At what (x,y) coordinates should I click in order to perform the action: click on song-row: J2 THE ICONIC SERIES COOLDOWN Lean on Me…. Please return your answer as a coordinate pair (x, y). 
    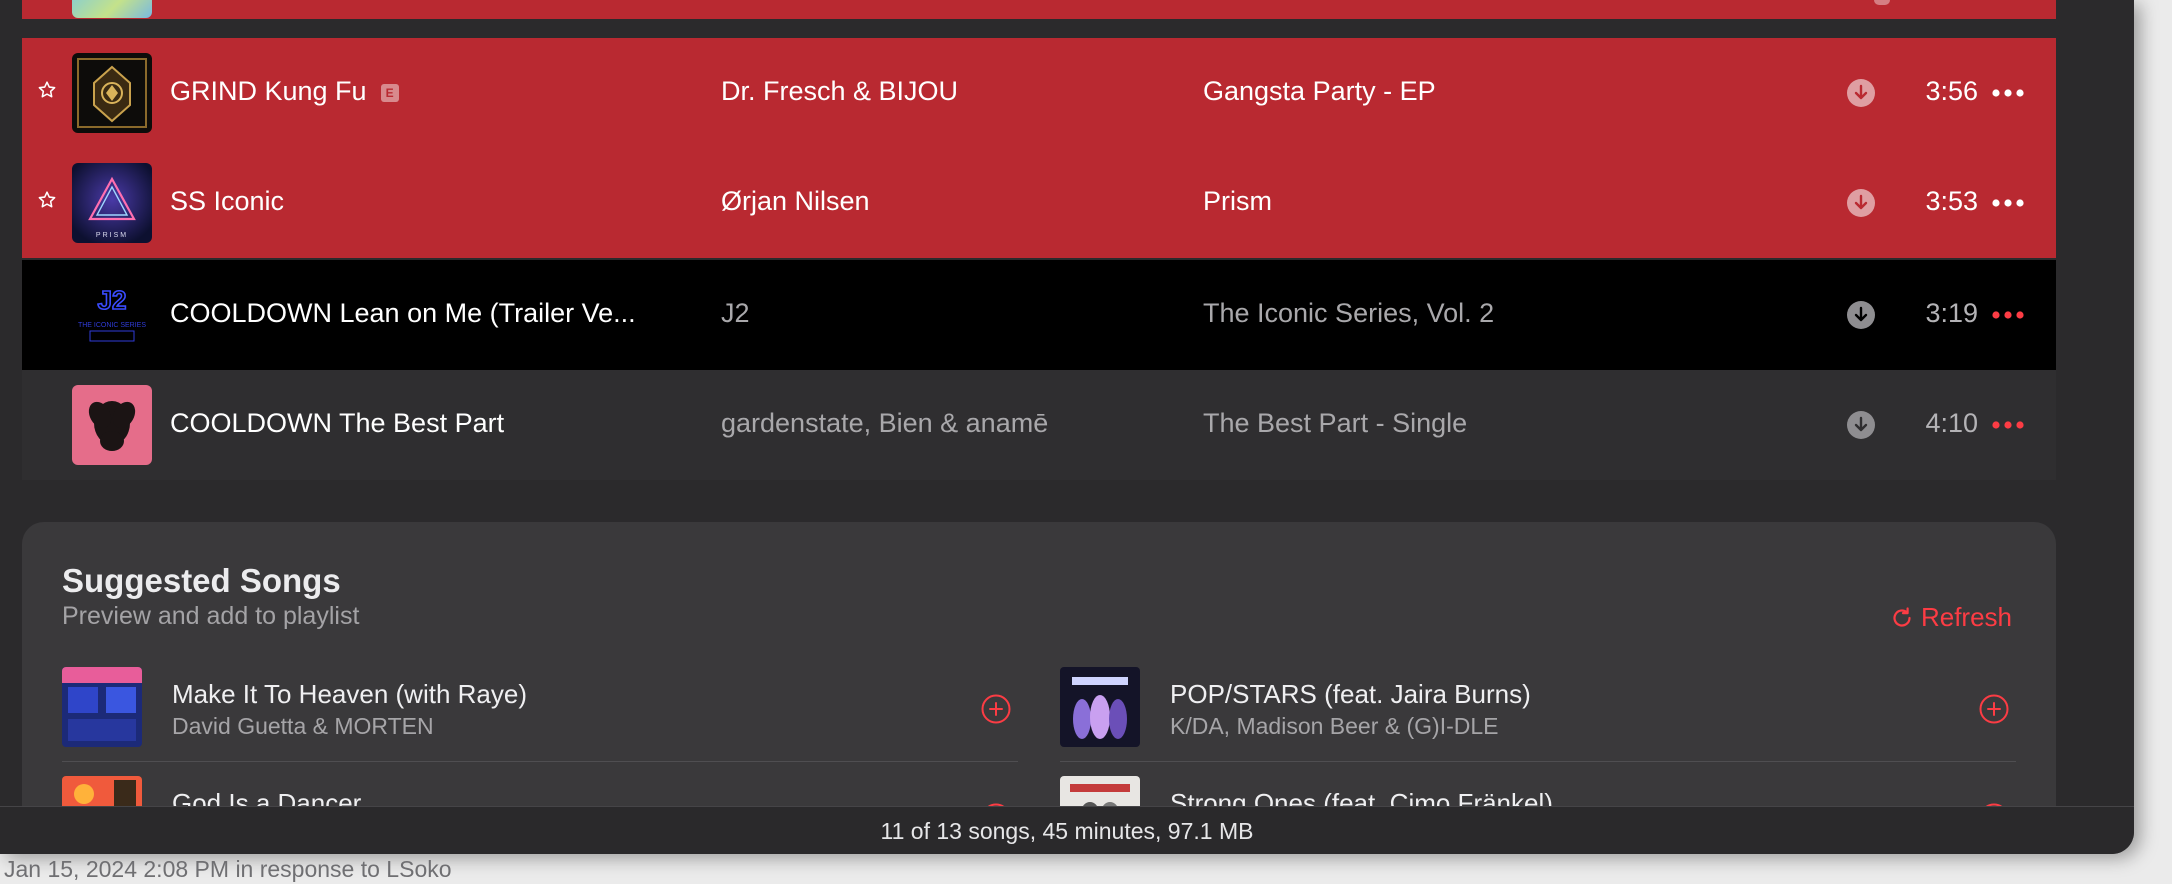
    Looking at the image, I should click on (1039, 315).